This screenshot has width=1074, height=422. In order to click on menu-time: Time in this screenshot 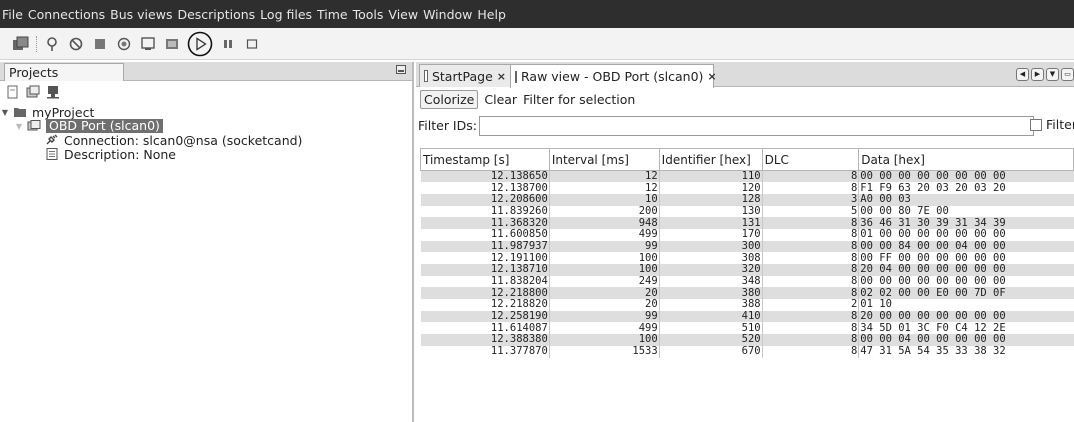, I will do `click(332, 14)`.